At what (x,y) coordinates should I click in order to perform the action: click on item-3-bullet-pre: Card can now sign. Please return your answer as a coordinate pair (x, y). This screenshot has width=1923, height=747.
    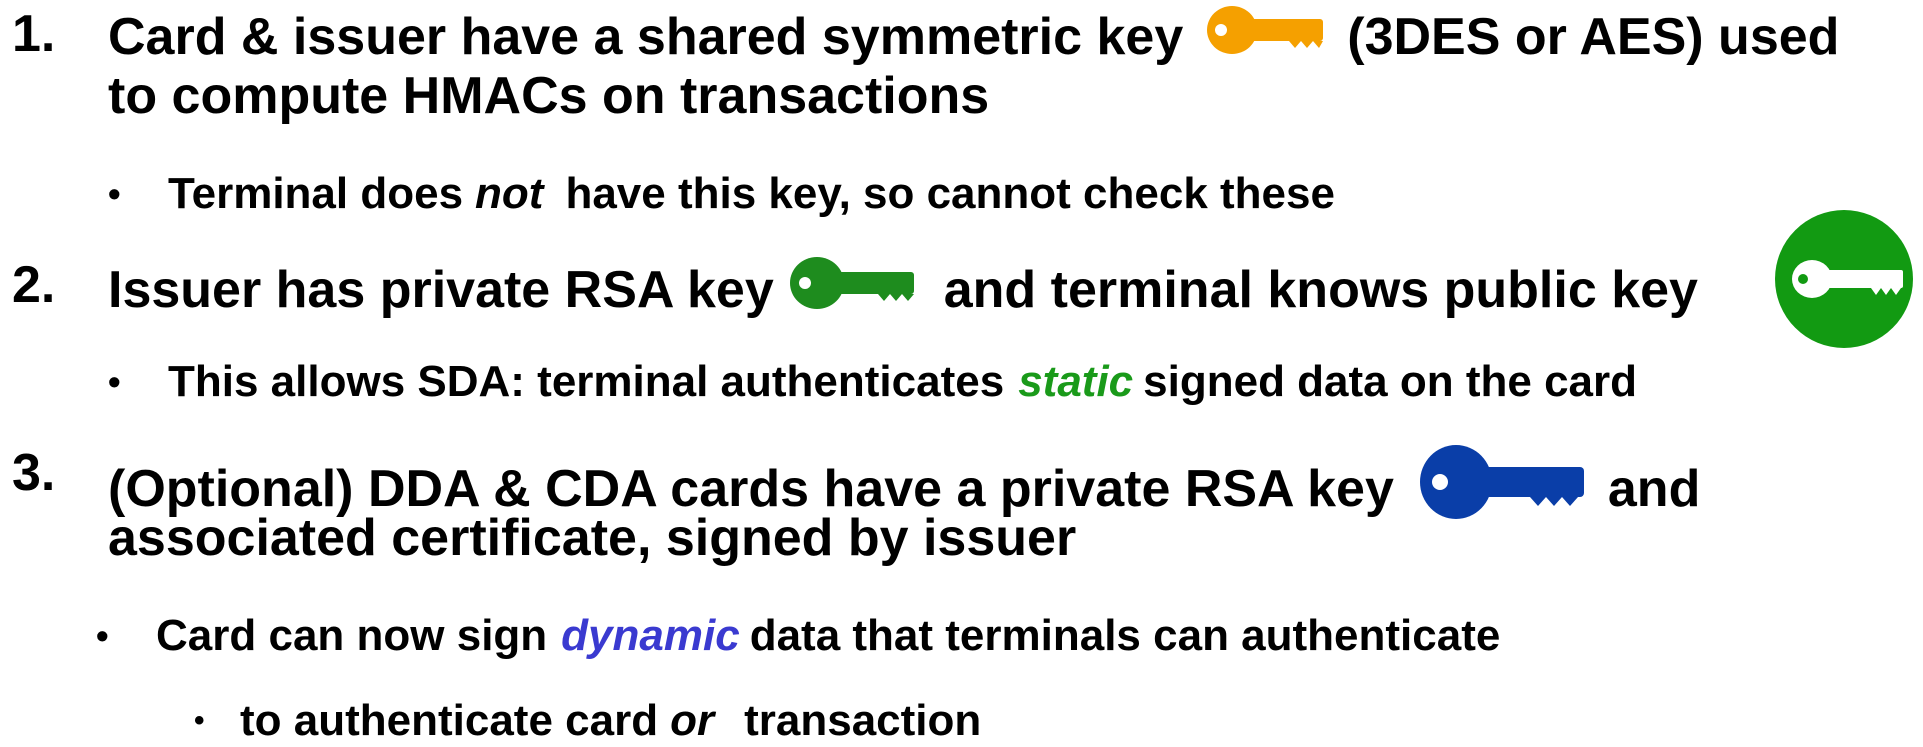
    Looking at the image, I should click on (352, 635).